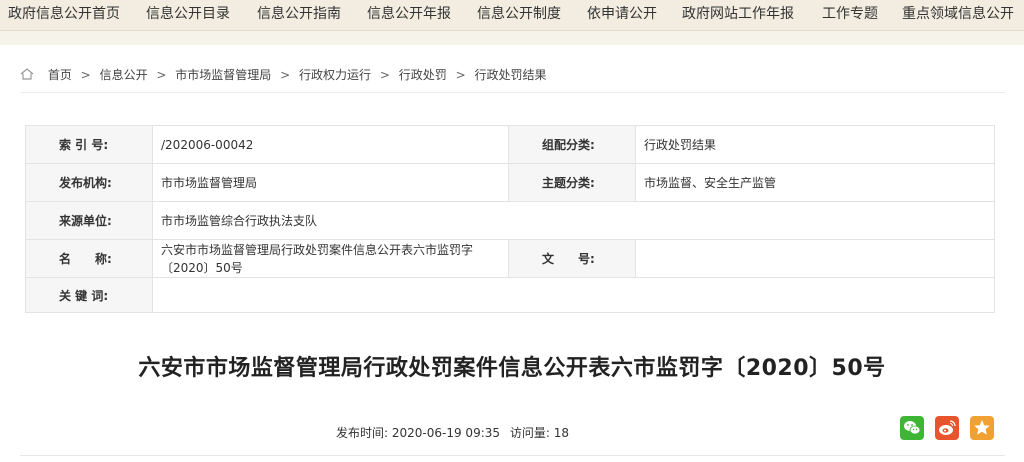 Image resolution: width=1024 pixels, height=462 pixels. I want to click on share-wechat-button, so click(912, 428).